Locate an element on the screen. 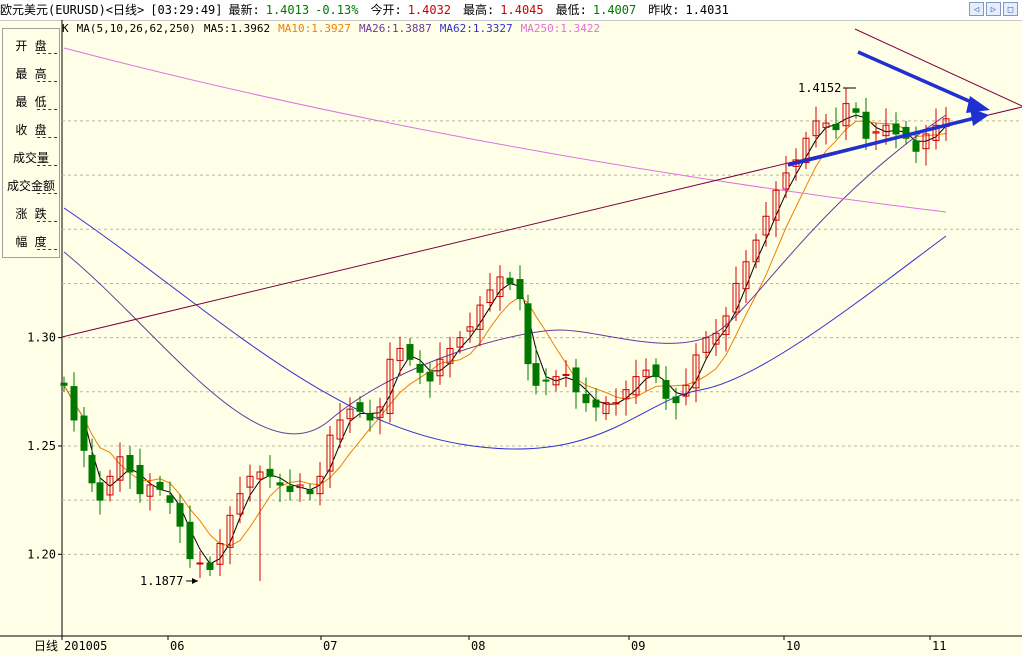 The height and width of the screenshot is (656, 1022). maximize-icon: □ is located at coordinates (1010, 9).